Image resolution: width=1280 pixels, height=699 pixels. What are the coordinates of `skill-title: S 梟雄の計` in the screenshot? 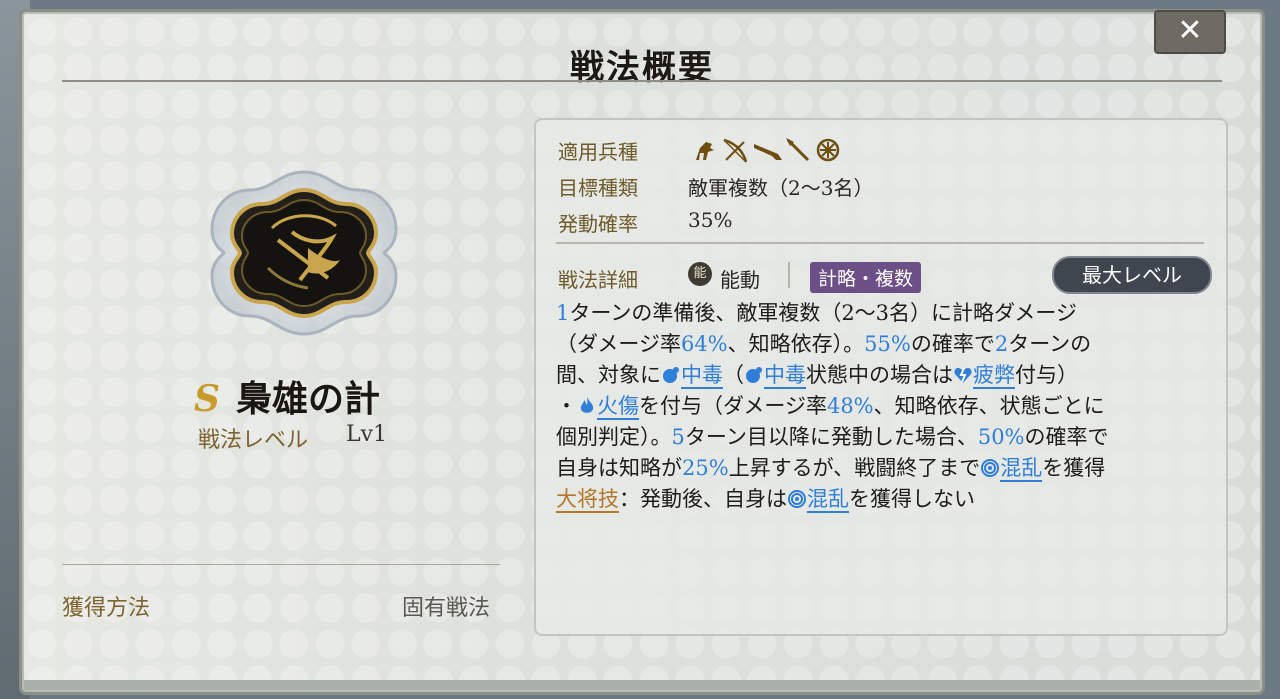 It's located at (287, 396).